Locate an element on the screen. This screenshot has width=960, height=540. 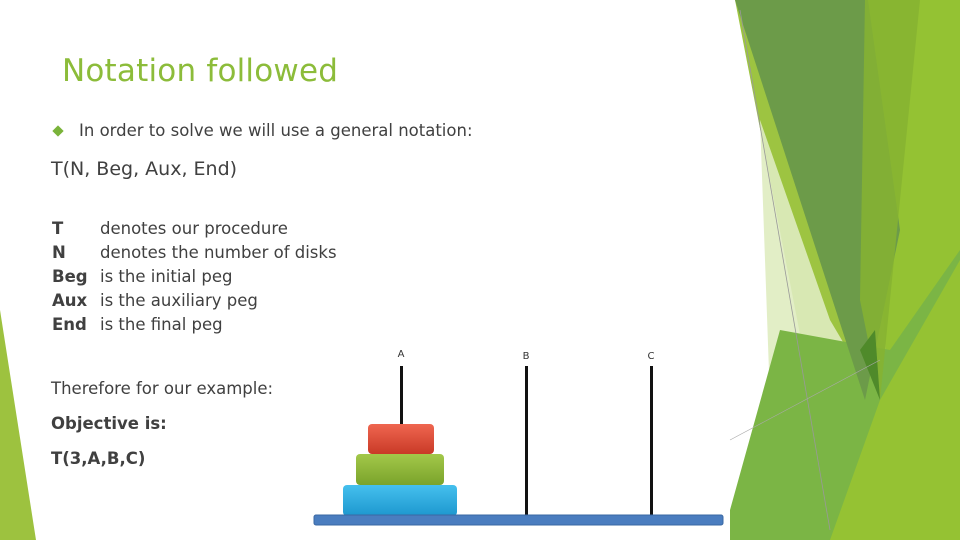
definition-term: End is located at coordinates (69, 324).